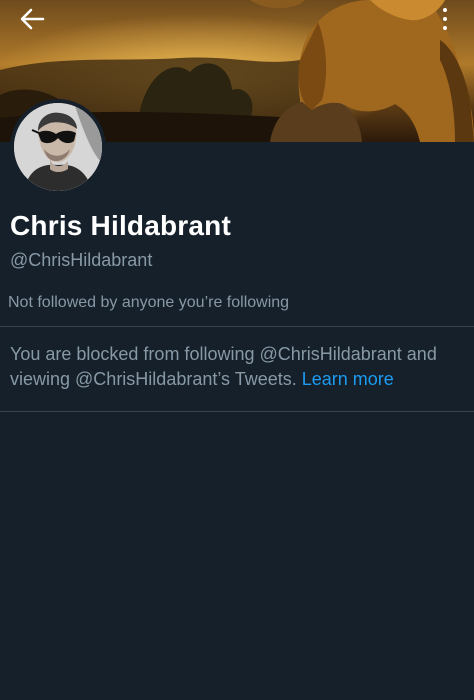 This screenshot has height=700, width=474. I want to click on profile-avatar, so click(58, 147).